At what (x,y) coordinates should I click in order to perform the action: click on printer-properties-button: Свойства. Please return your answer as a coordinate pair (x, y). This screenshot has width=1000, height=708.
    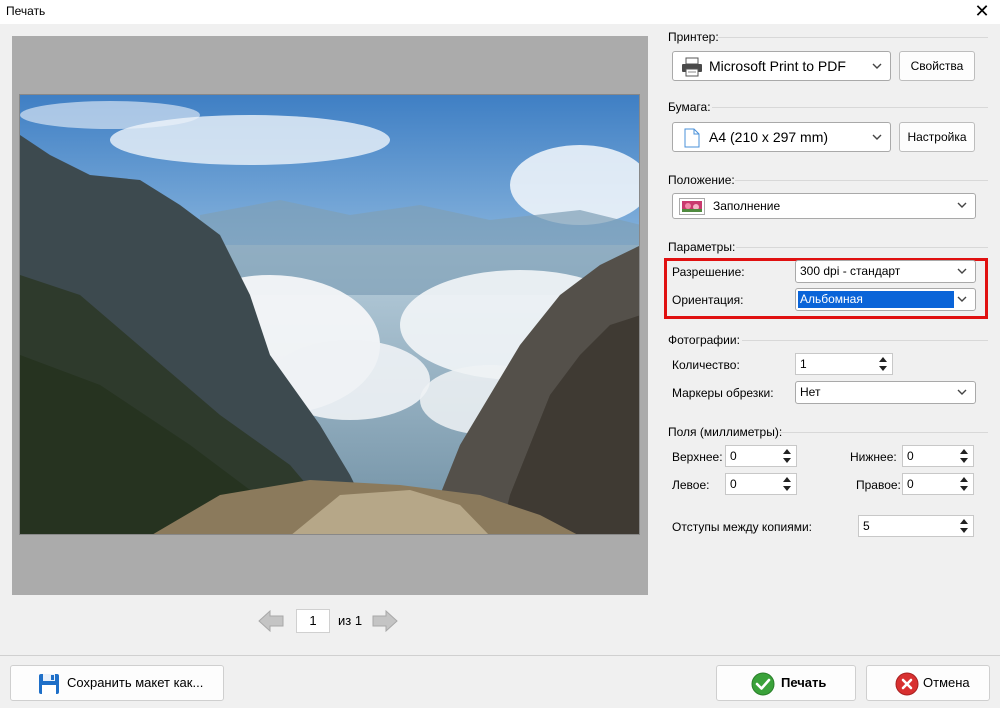
    Looking at the image, I should click on (937, 66).